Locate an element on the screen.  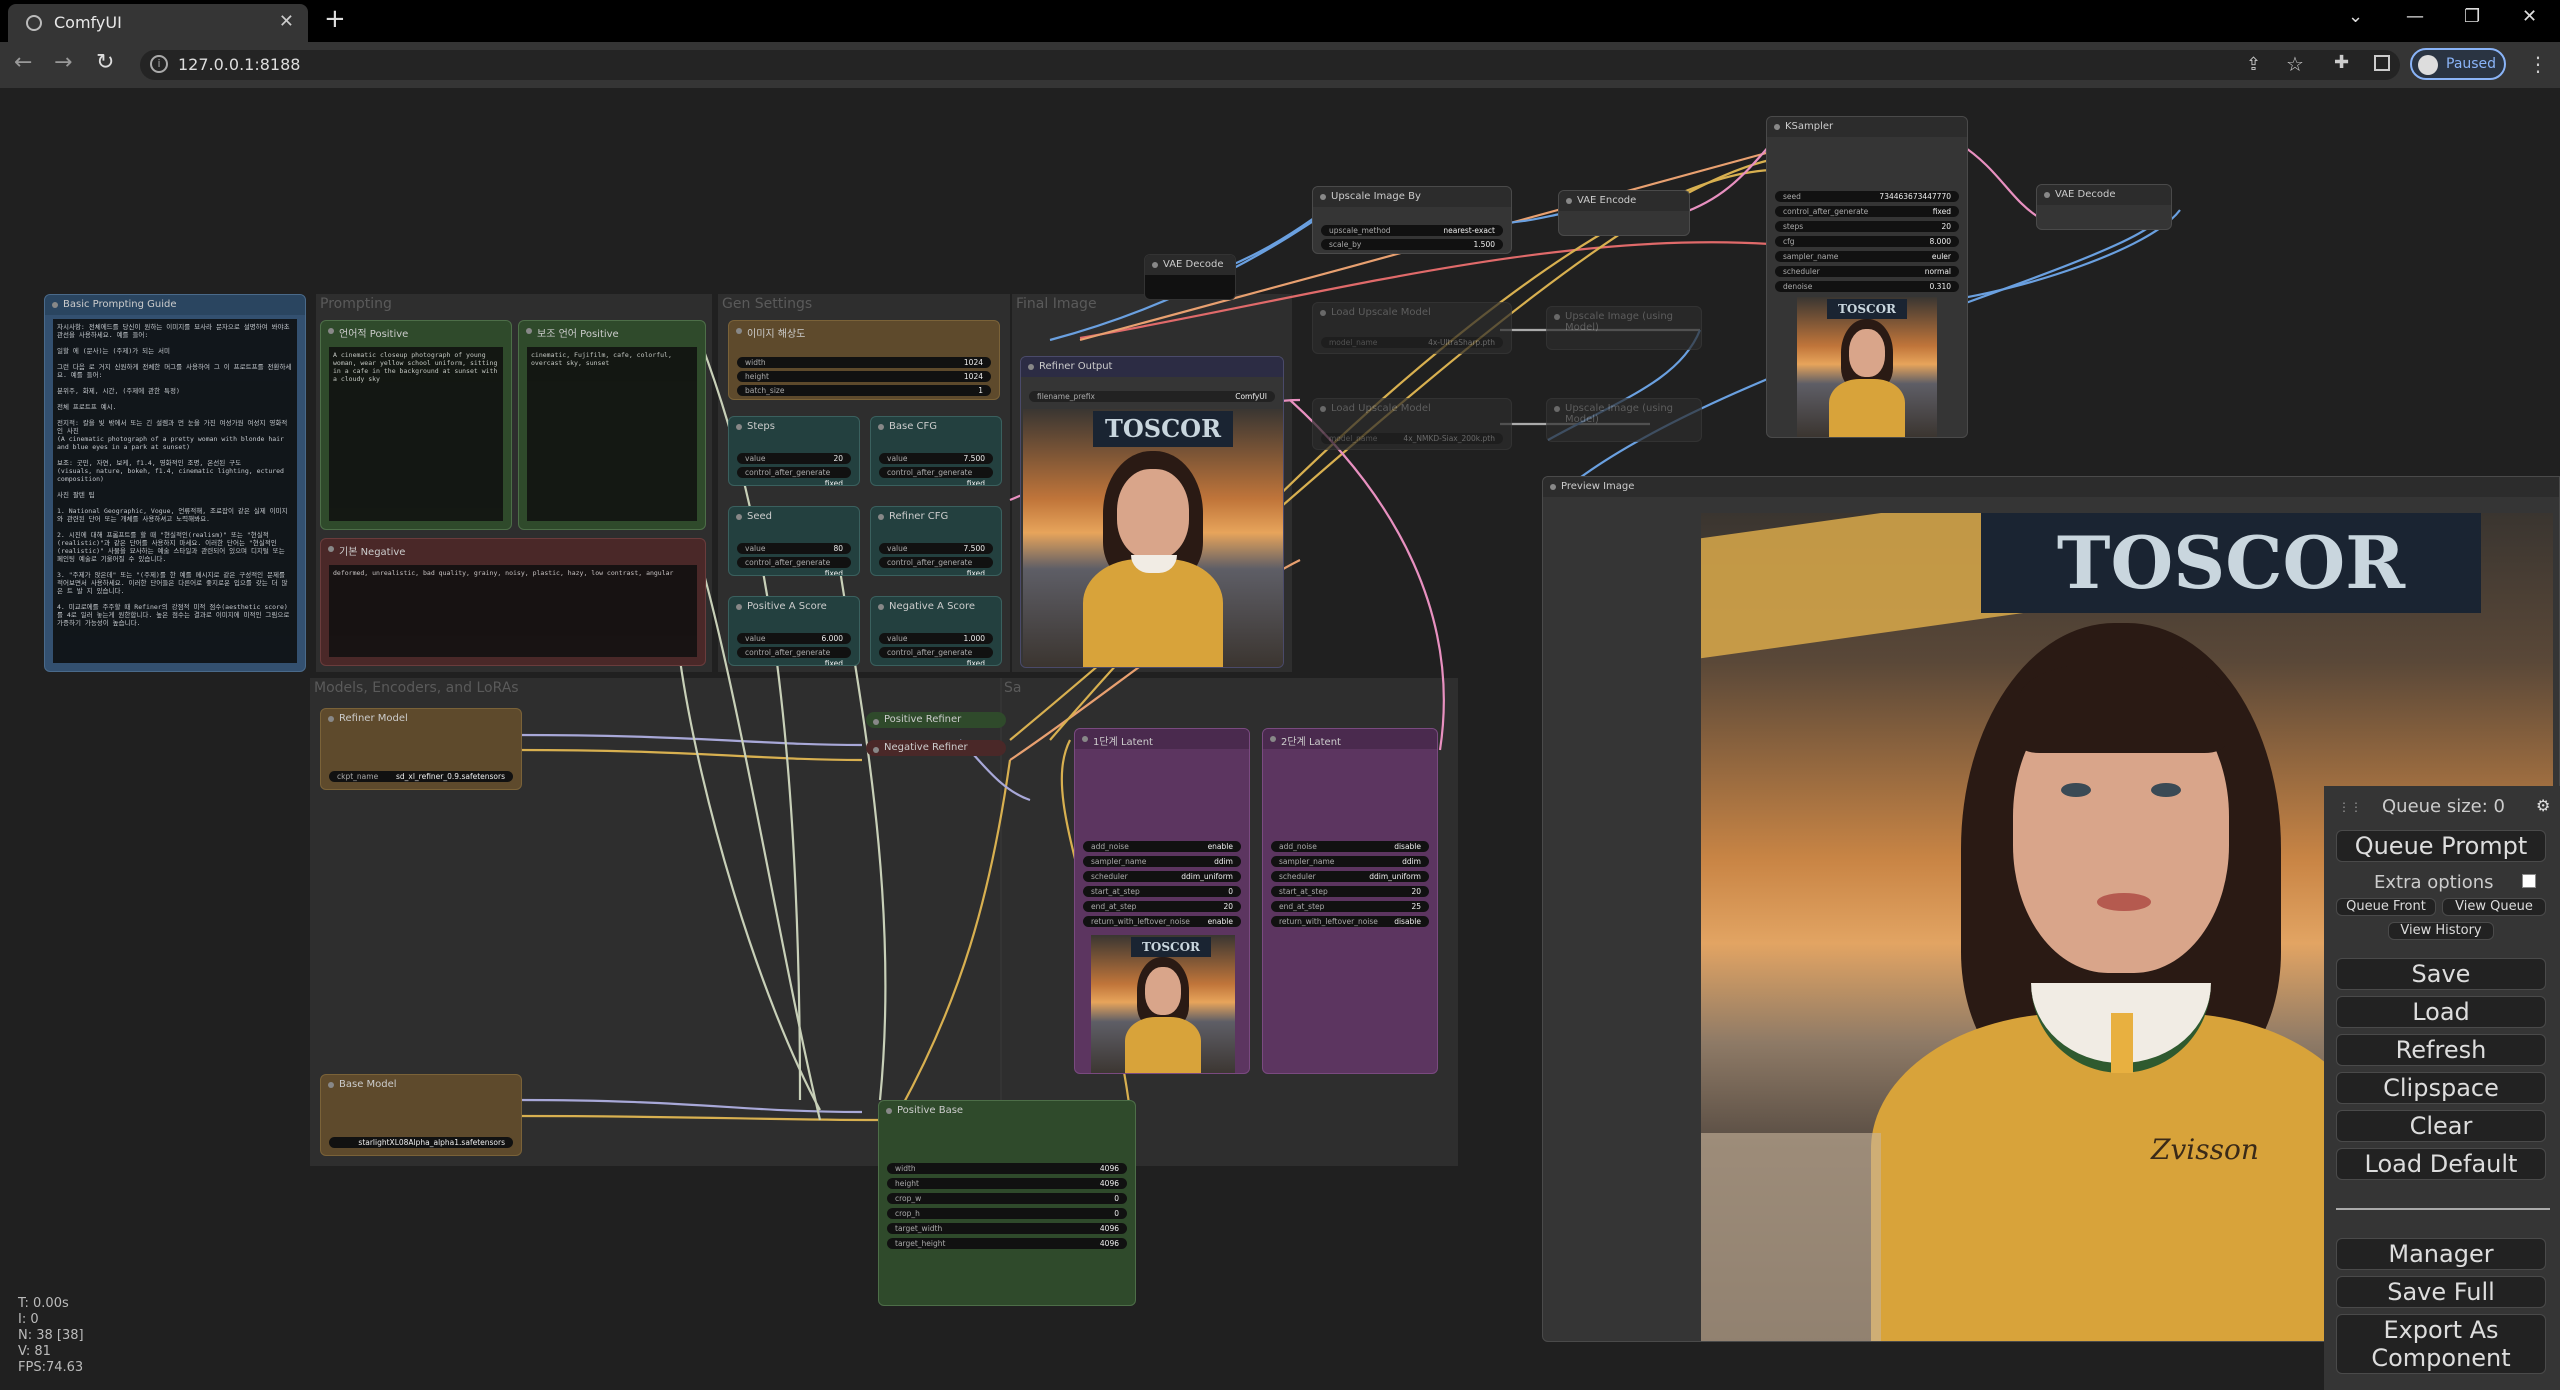
upscale-using-model-node: Upscale Image (using Model) is located at coordinates (1624, 328).